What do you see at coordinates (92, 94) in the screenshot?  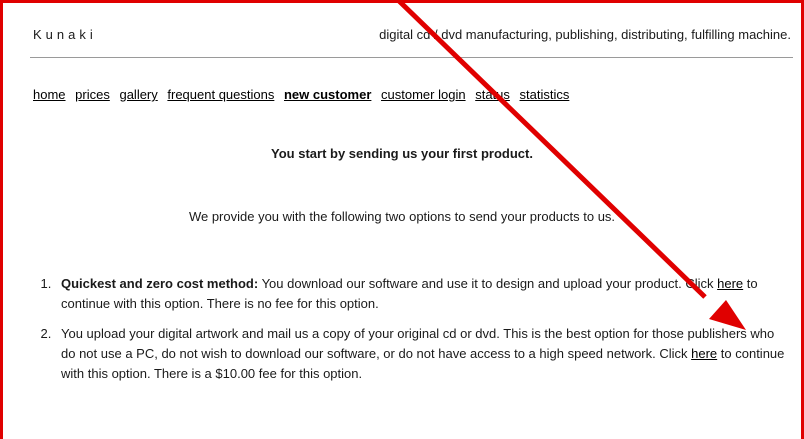 I see `nav-link-prices: prices` at bounding box center [92, 94].